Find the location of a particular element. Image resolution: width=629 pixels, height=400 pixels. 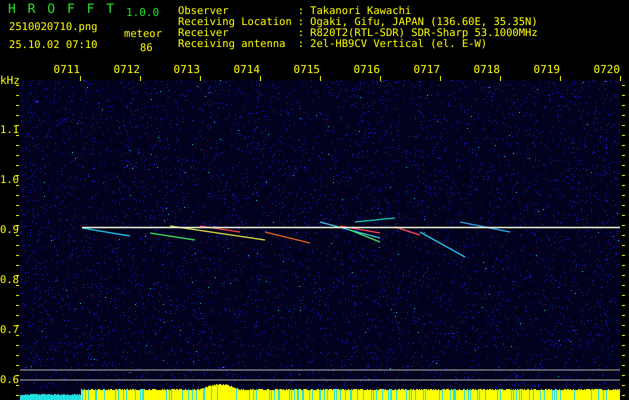

time-label: 0715 is located at coordinates (307, 69).